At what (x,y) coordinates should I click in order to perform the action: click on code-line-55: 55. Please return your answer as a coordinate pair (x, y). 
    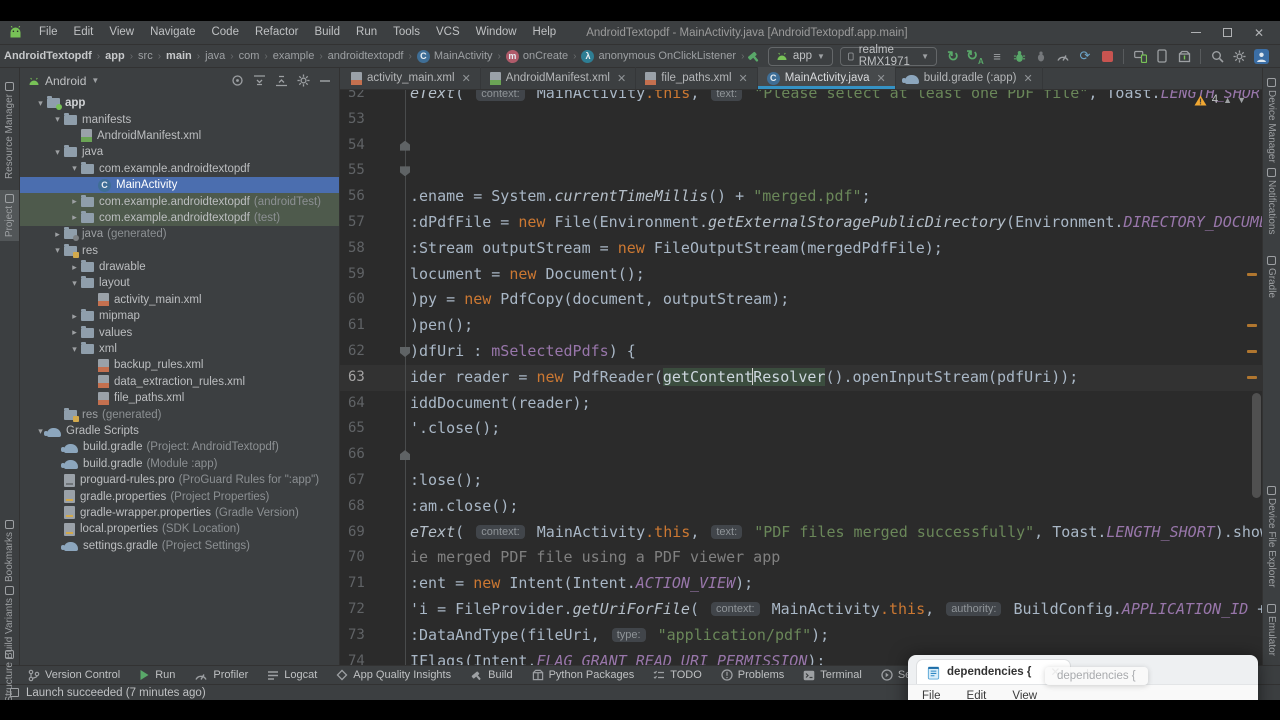
    Looking at the image, I should click on (801, 171).